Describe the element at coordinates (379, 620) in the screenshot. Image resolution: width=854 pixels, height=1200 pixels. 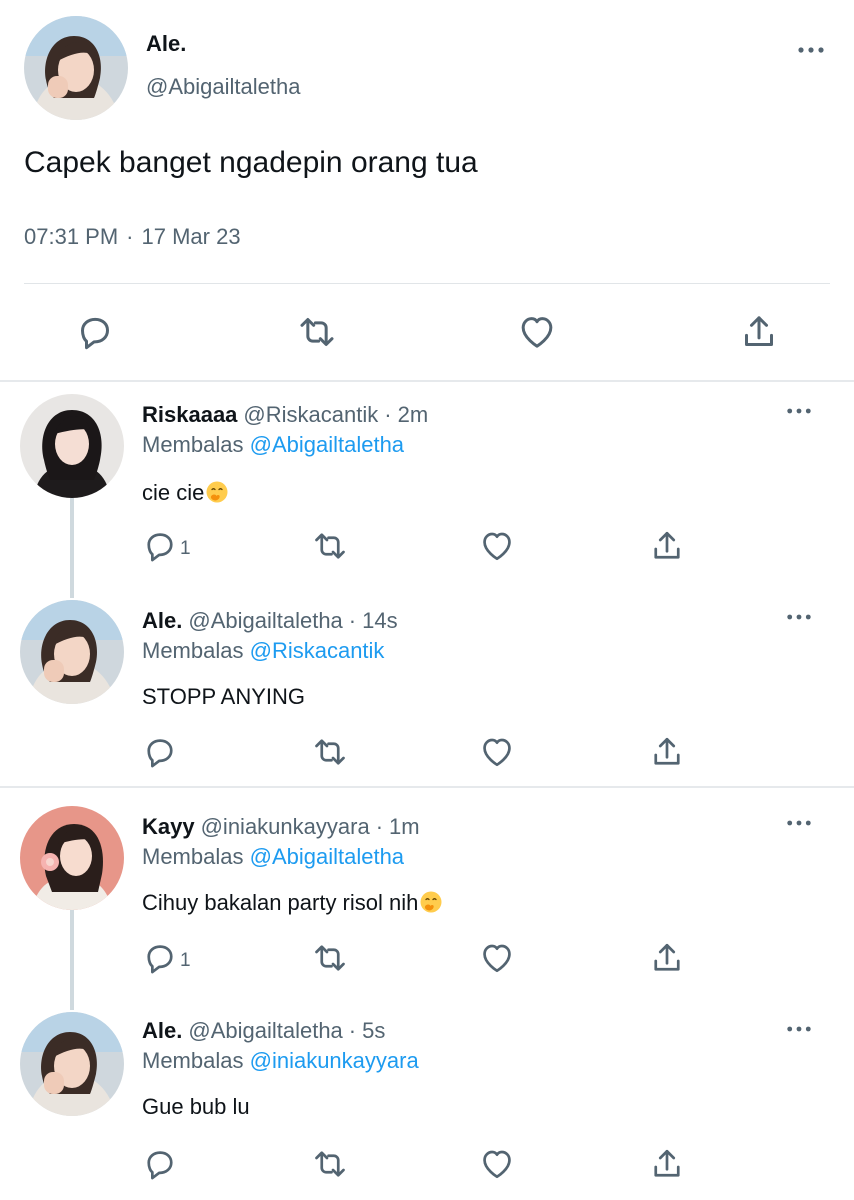
I see `reply-time: 14s` at that location.